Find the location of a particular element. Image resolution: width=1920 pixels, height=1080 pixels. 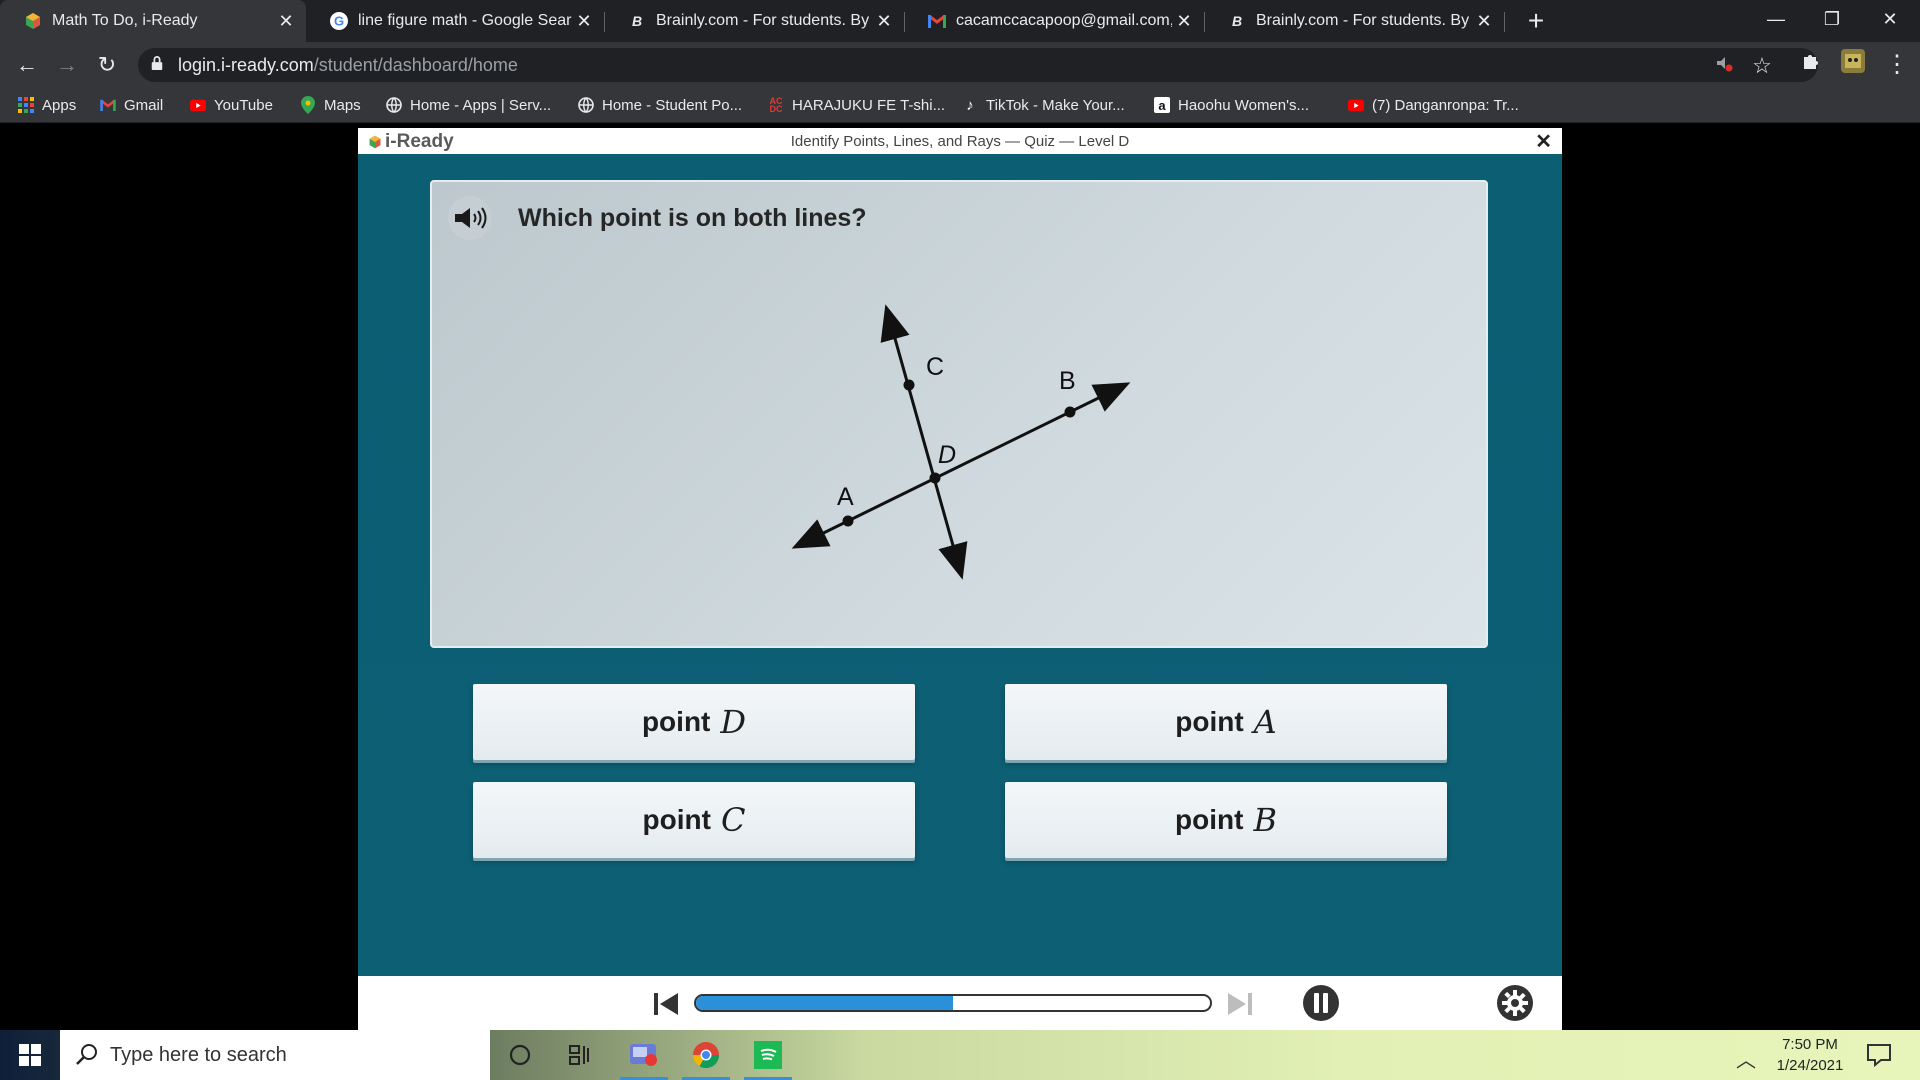

bookmark-label: Gmail is located at coordinates (144, 105).